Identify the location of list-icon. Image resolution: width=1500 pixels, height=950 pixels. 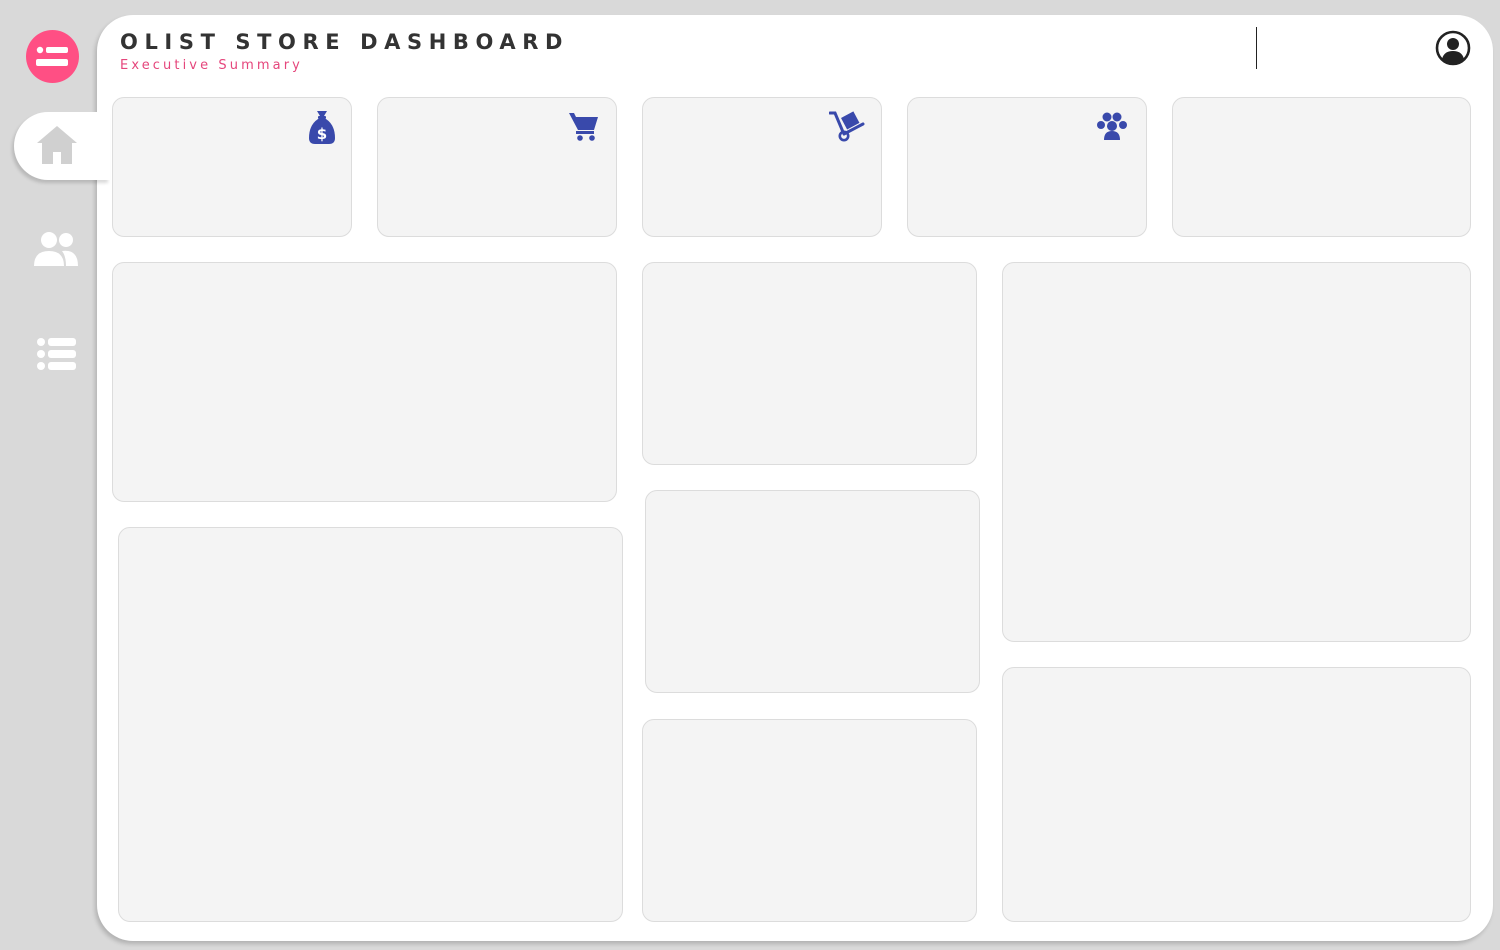
(56, 354).